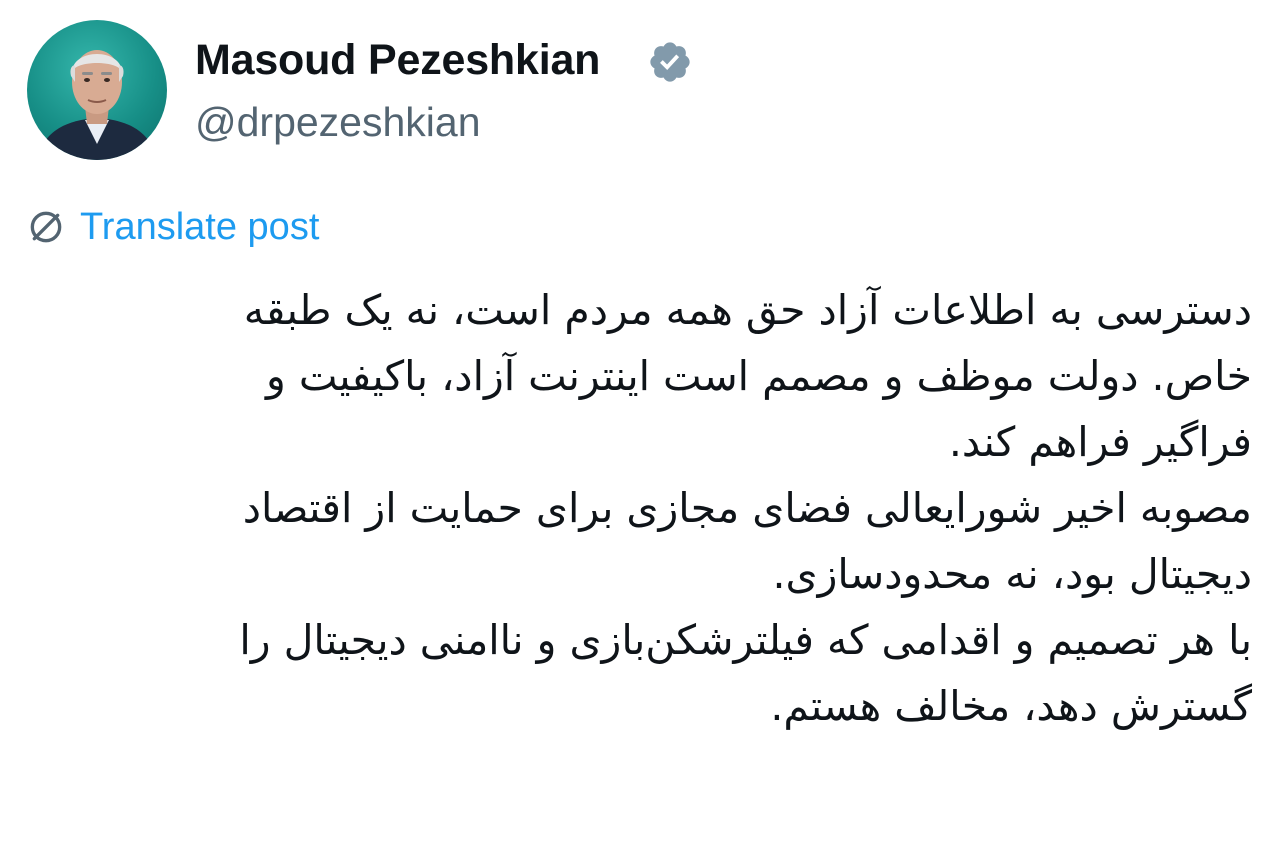  What do you see at coordinates (397, 60) in the screenshot?
I see `display-name: Masoud Pezeshkian` at bounding box center [397, 60].